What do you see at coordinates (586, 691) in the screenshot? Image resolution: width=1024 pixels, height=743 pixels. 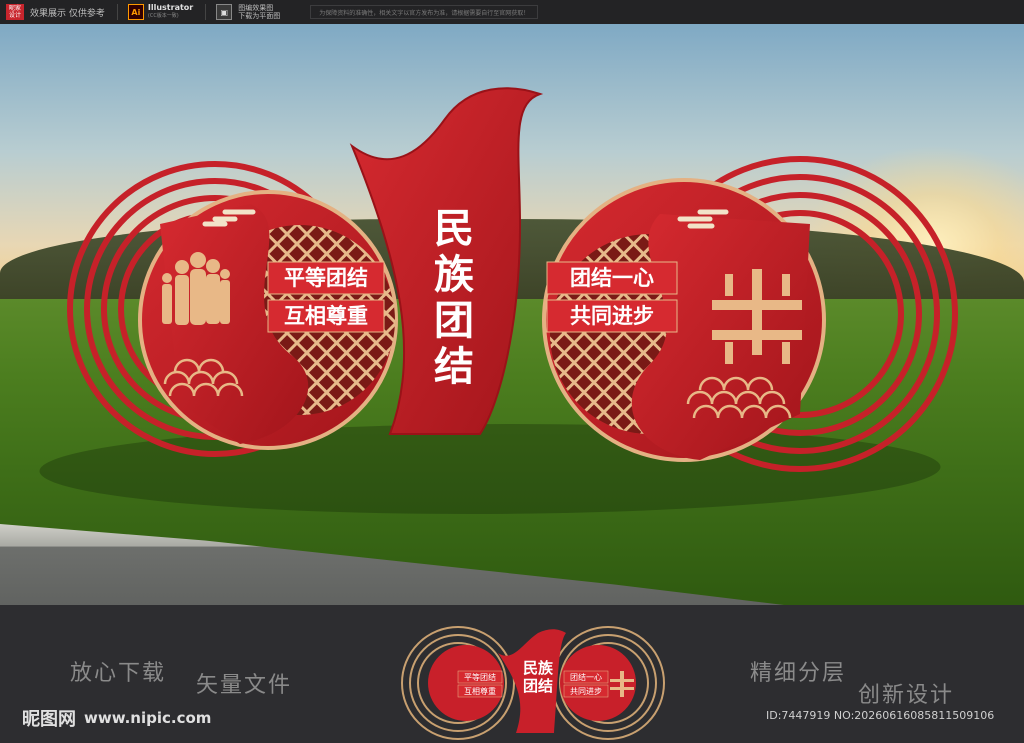 I see `svg-text: 共同进步` at bounding box center [586, 691].